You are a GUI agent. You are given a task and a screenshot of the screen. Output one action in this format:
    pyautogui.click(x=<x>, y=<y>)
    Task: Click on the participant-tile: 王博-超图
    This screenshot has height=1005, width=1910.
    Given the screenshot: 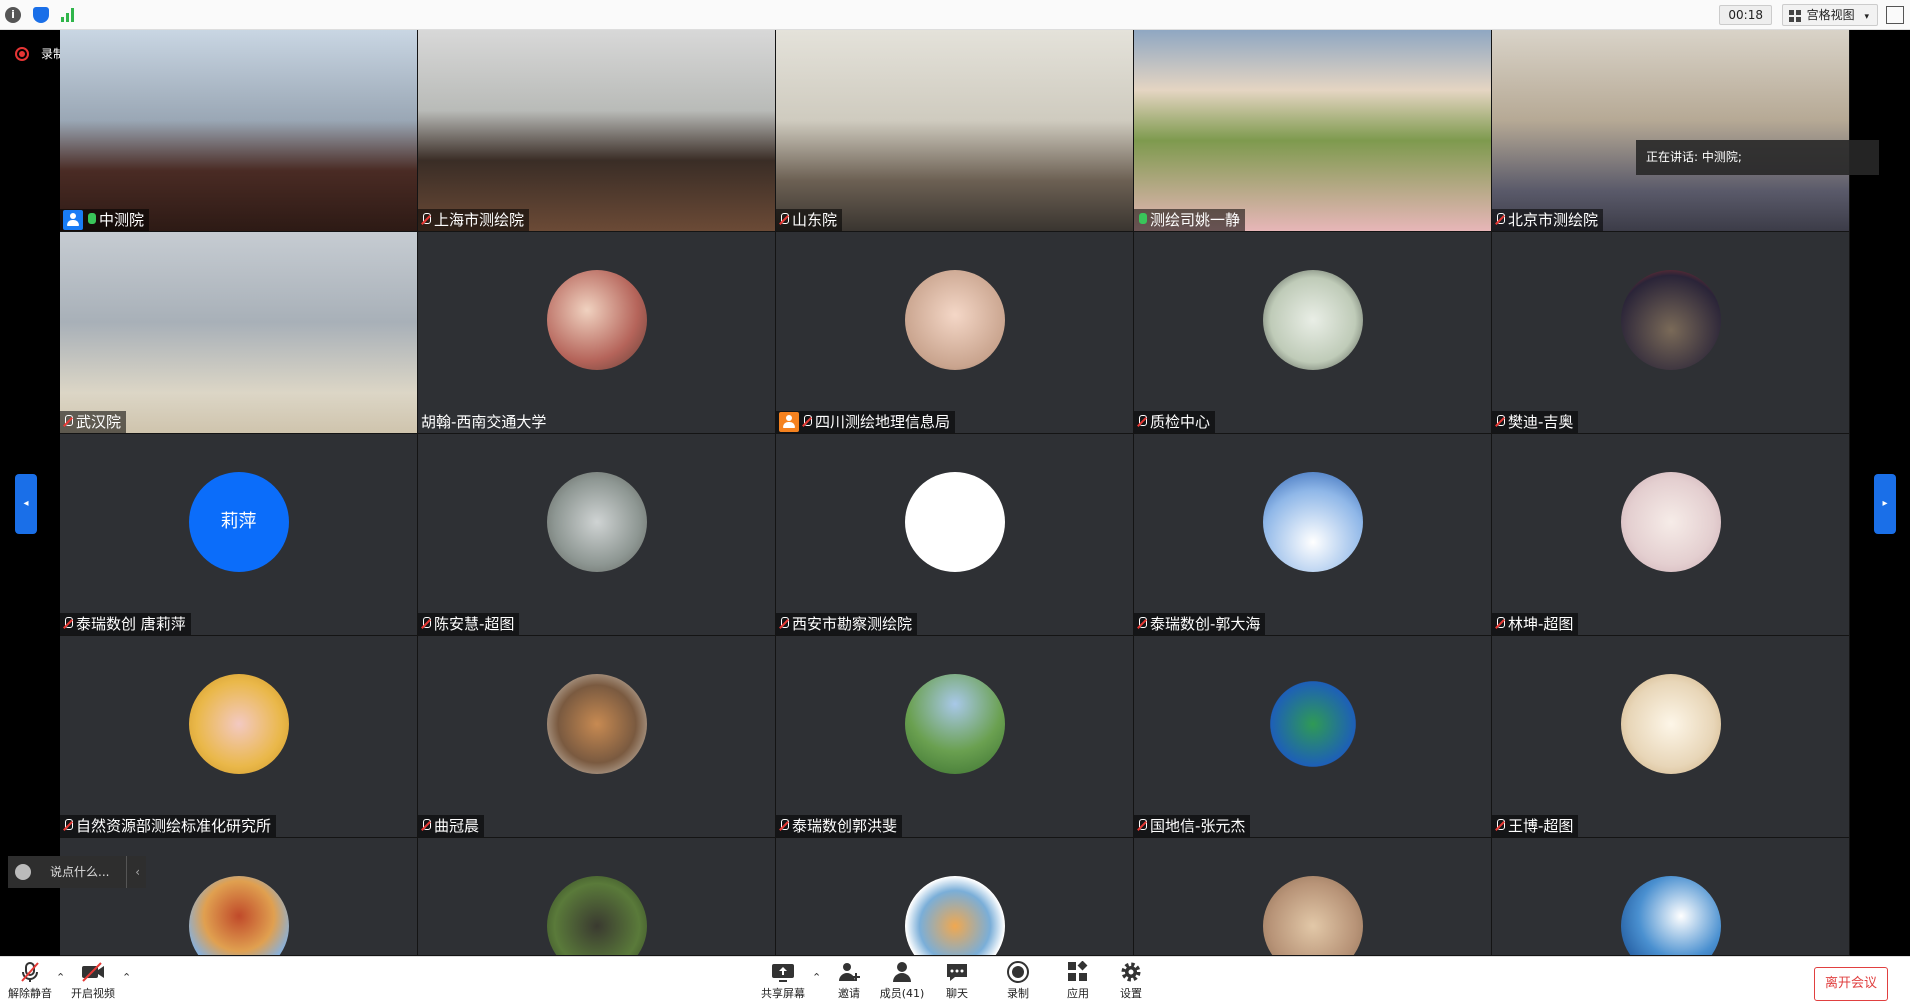 What is the action you would take?
    pyautogui.click(x=1671, y=737)
    